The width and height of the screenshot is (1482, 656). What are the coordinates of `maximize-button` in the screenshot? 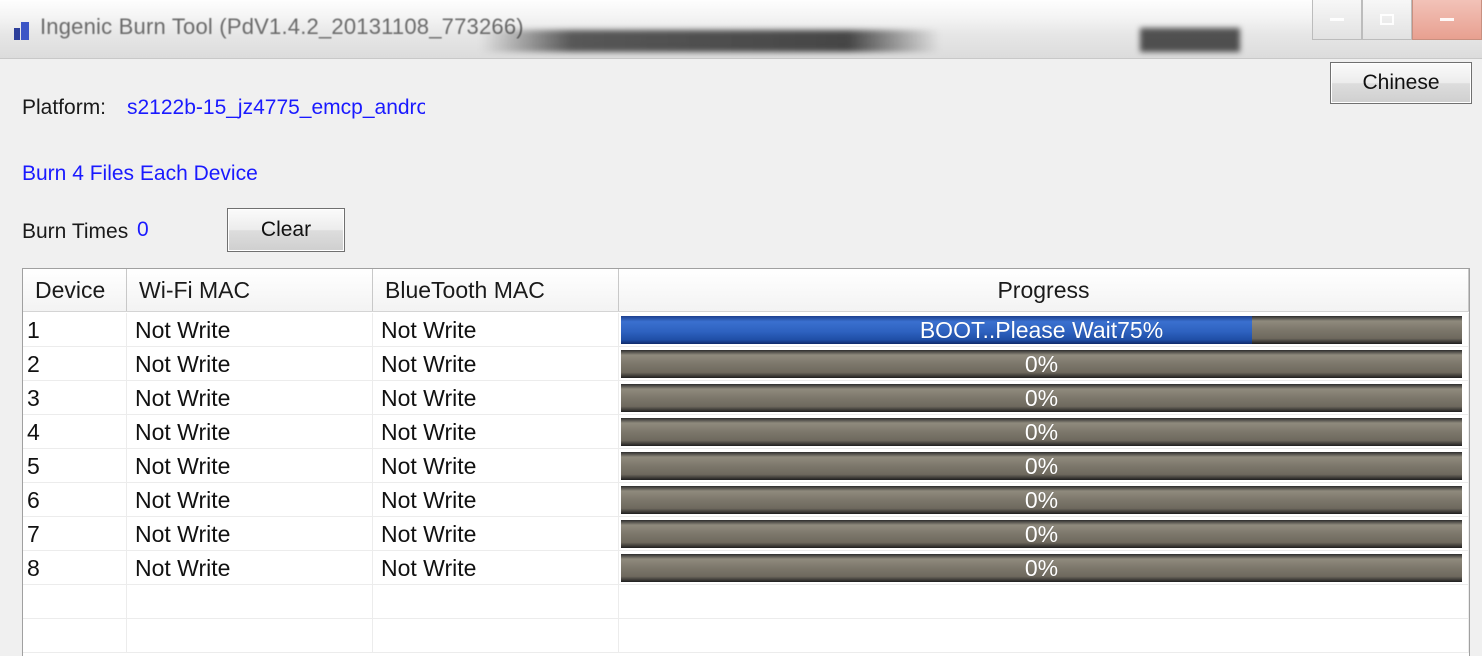 It's located at (1387, 20).